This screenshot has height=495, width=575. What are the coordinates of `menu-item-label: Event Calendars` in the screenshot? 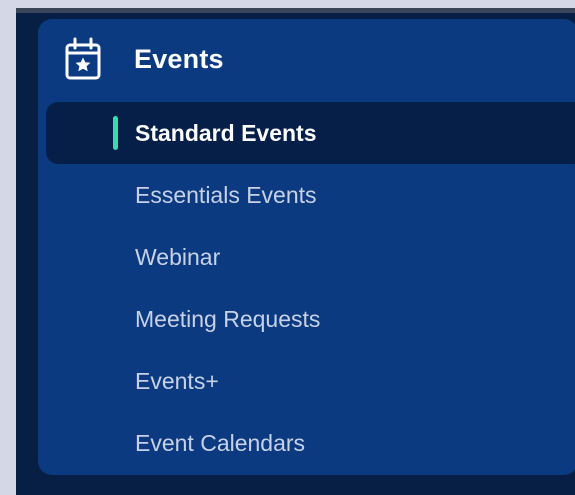 It's located at (220, 442).